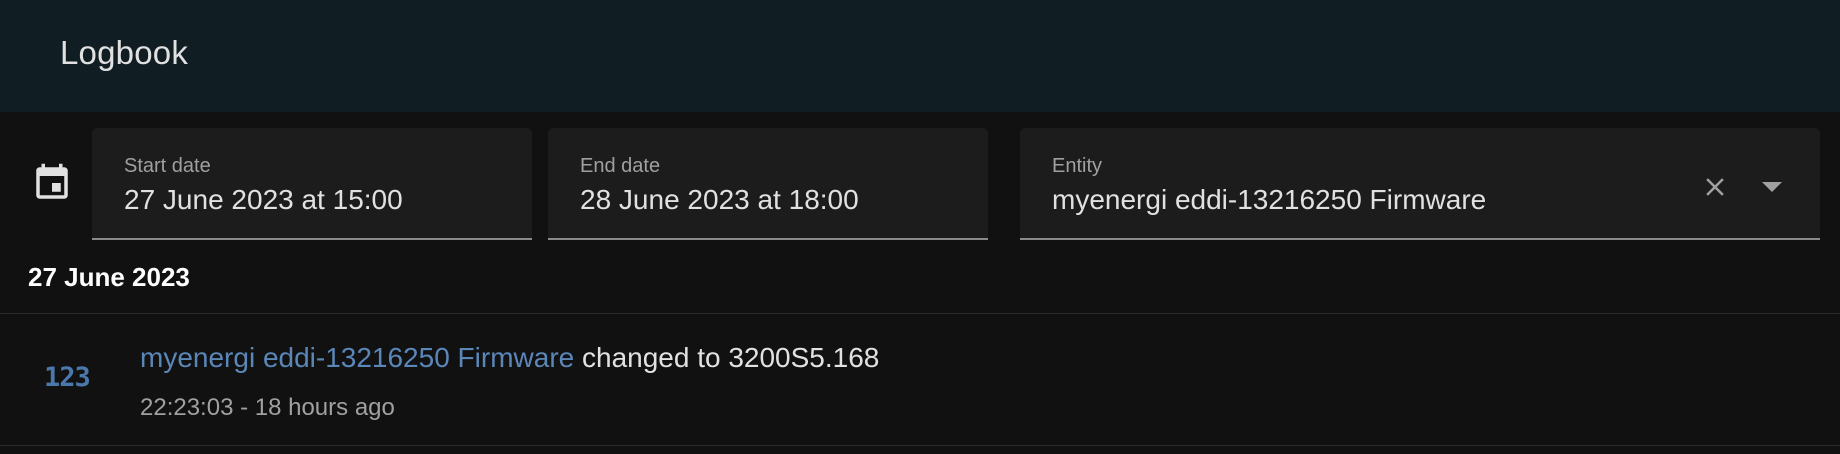  Describe the element at coordinates (1715, 187) in the screenshot. I see `close-icon` at that location.